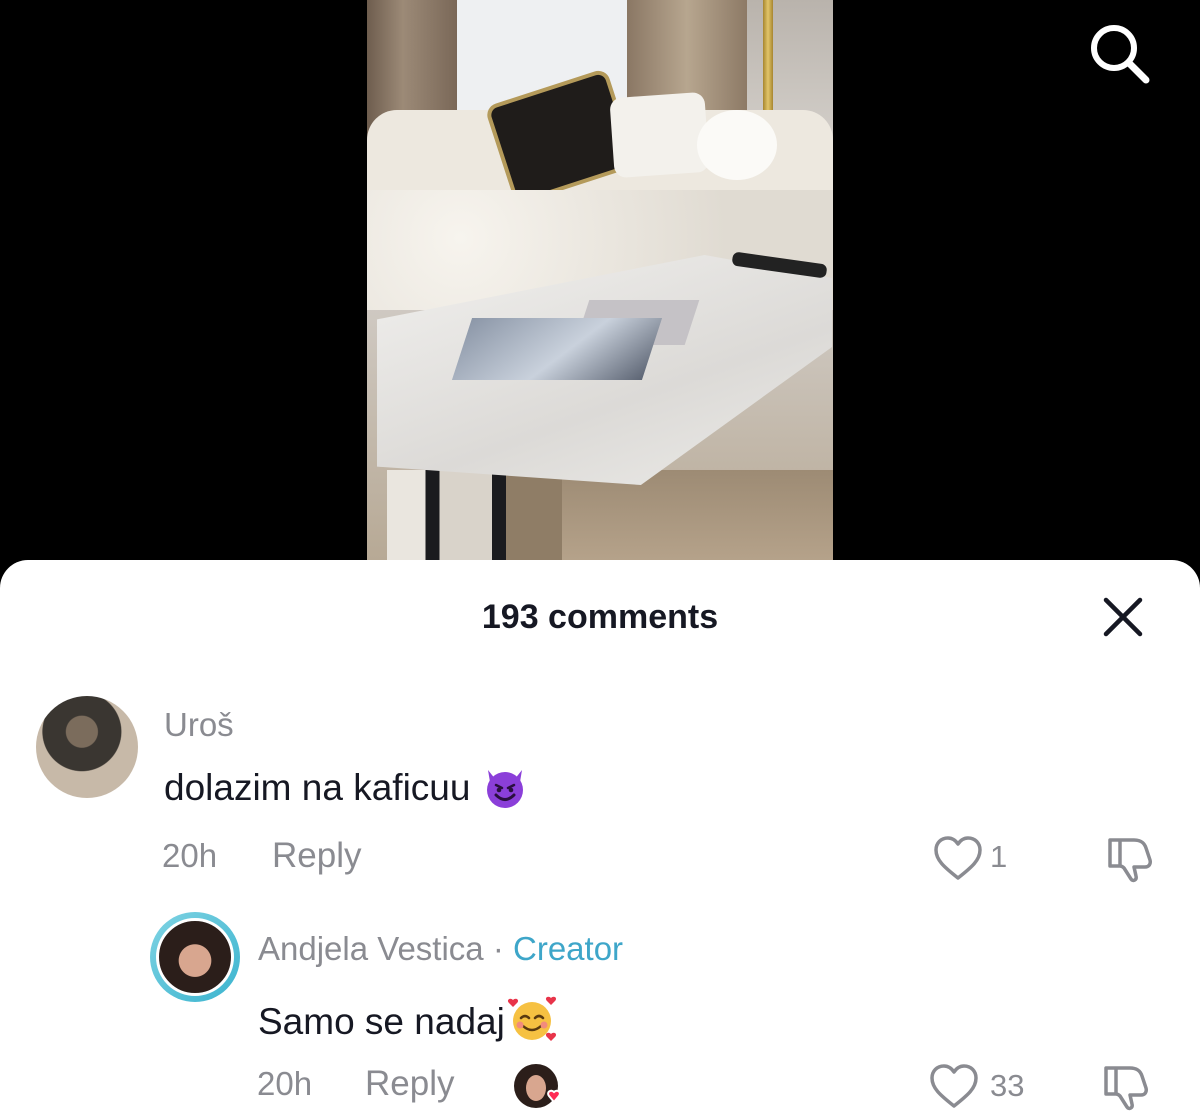 Image resolution: width=1200 pixels, height=1112 pixels. What do you see at coordinates (505, 789) in the screenshot?
I see `smiling-devil-emoji-icon` at bounding box center [505, 789].